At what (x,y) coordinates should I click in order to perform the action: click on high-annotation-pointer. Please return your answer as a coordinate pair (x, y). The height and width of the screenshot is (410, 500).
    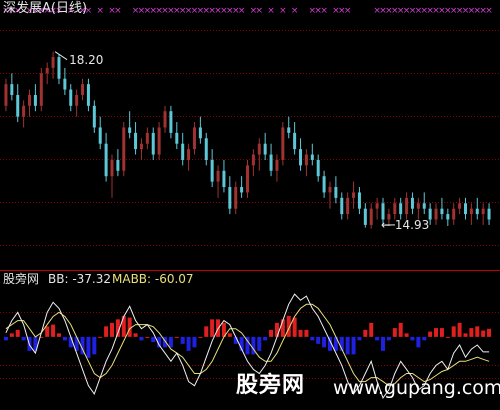
    Looking at the image, I should click on (61, 56).